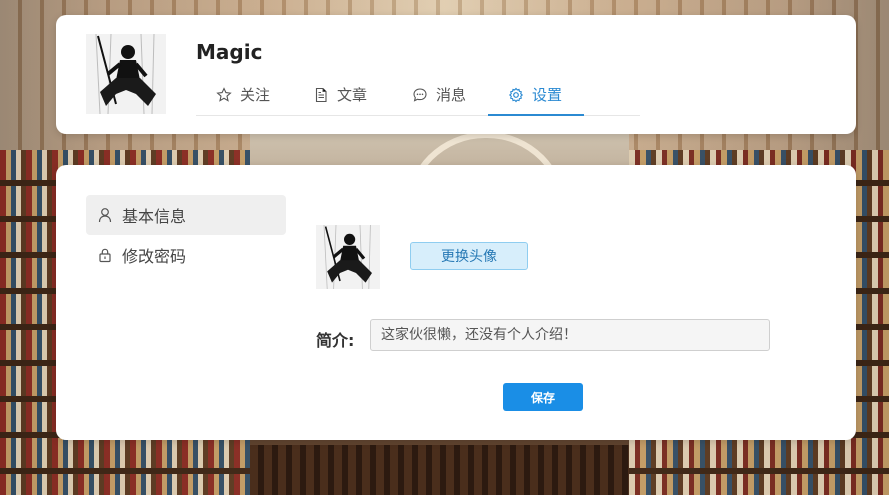  I want to click on profile-avatar, so click(126, 74).